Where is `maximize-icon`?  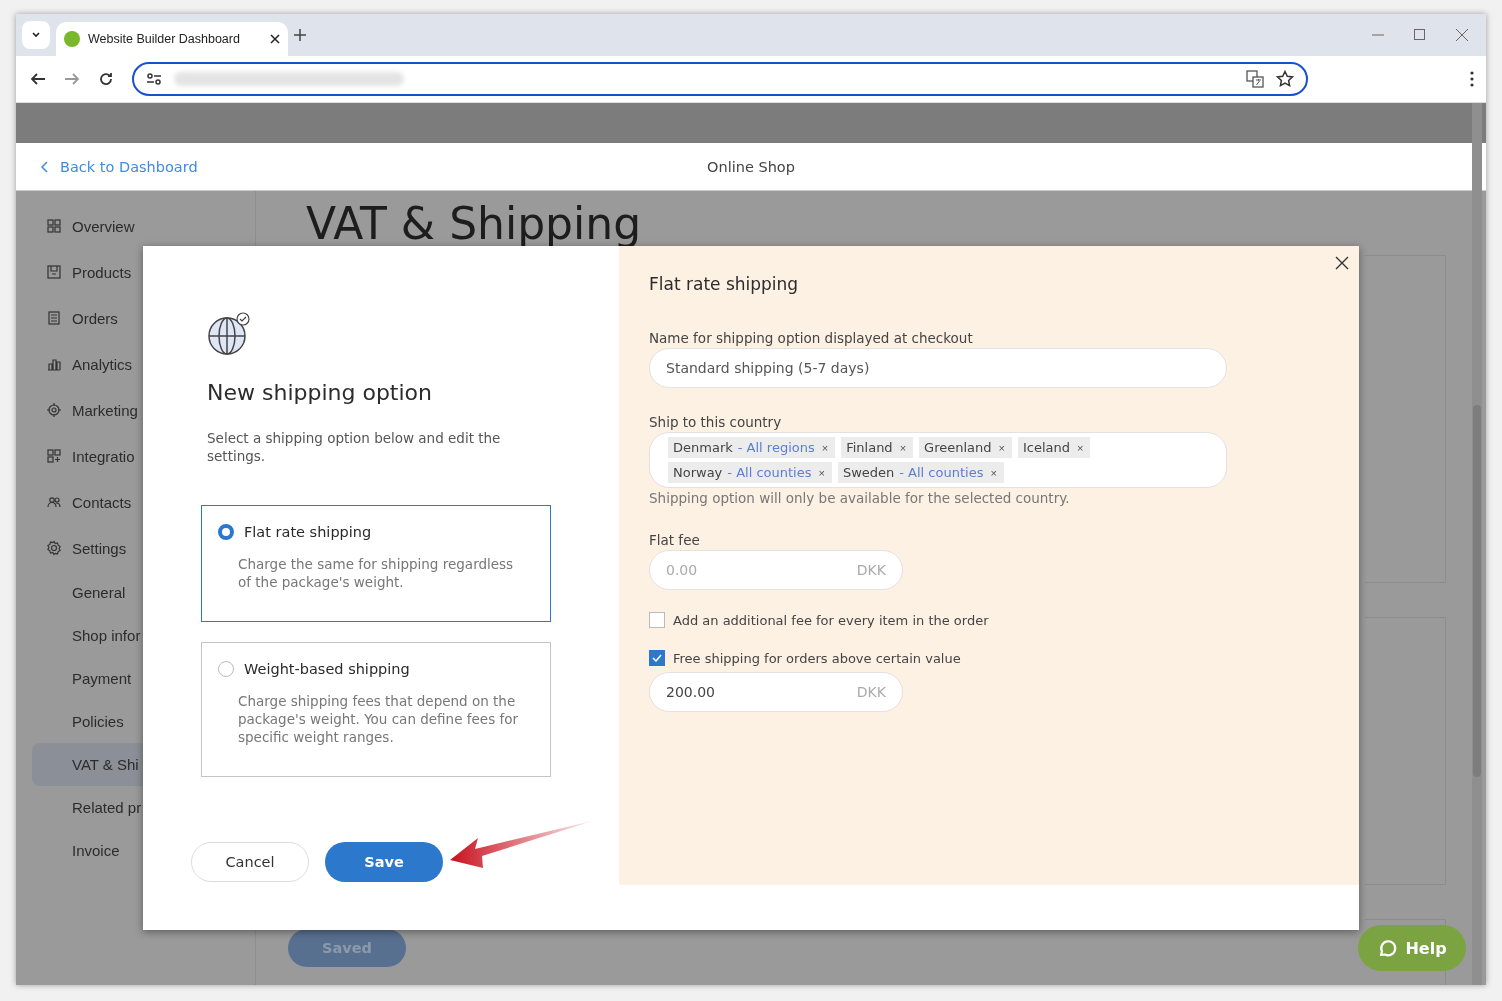 maximize-icon is located at coordinates (1420, 35).